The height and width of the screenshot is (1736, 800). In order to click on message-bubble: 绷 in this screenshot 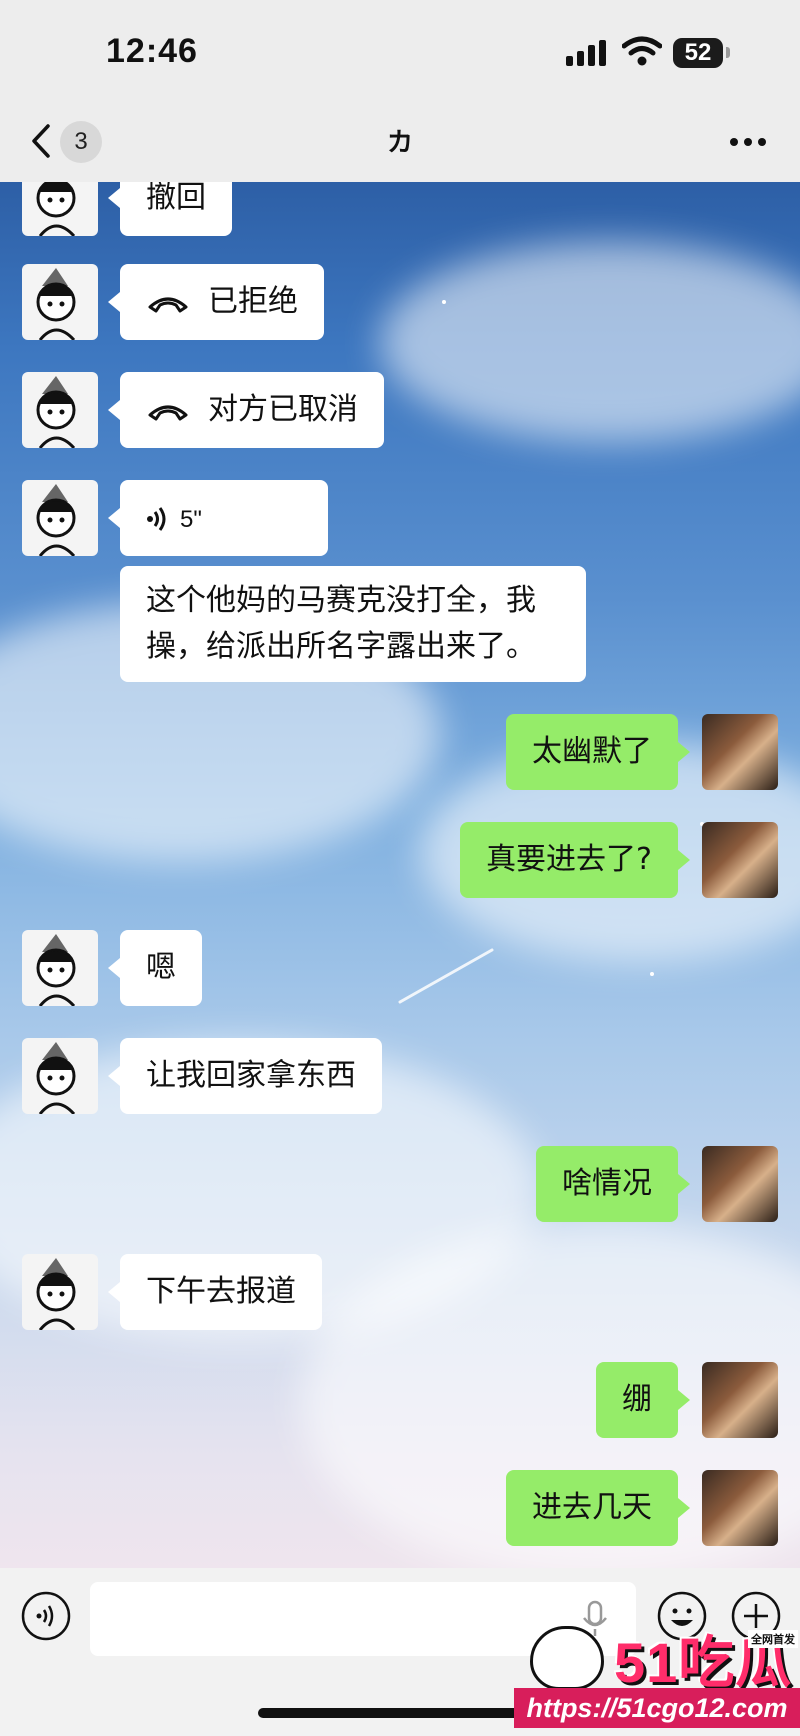, I will do `click(637, 1400)`.